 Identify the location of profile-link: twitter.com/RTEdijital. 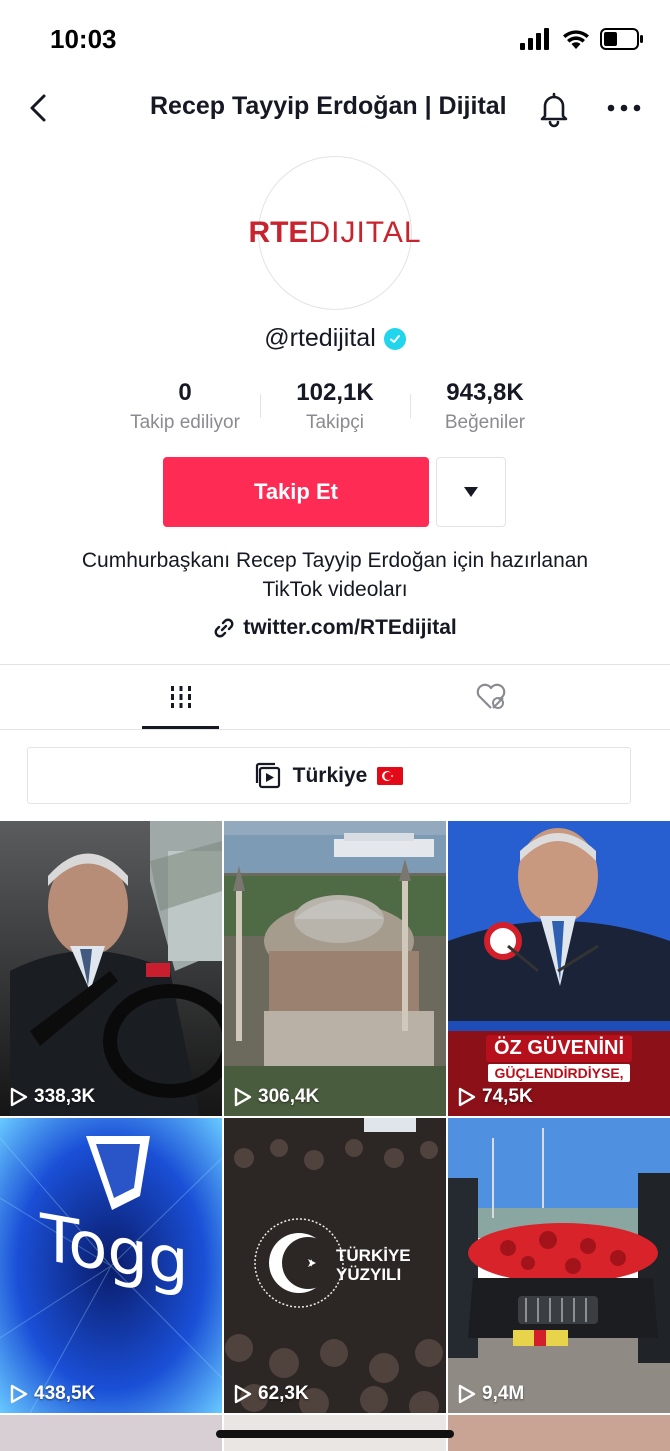
(335, 628).